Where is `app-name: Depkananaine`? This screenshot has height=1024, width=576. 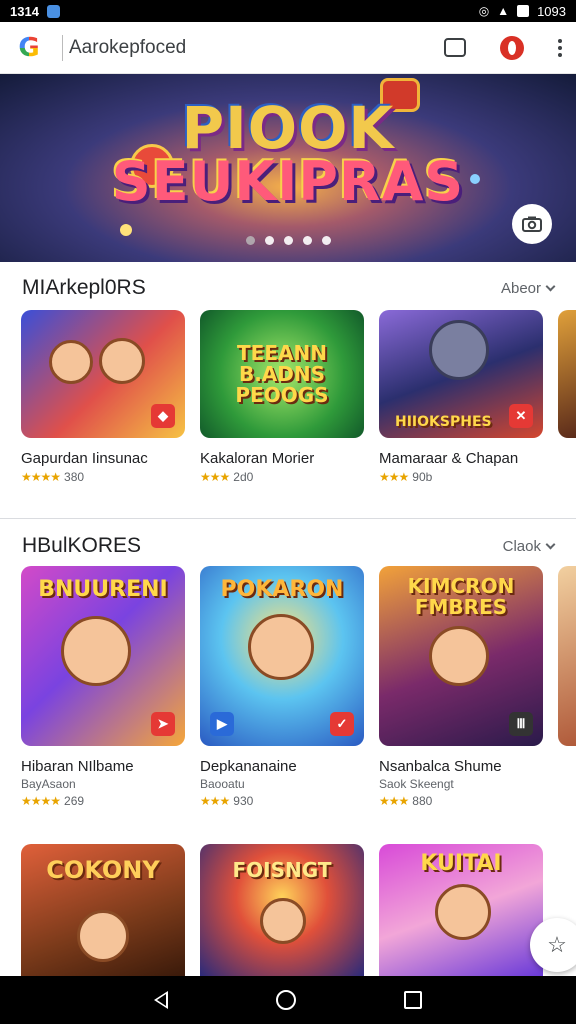 app-name: Depkananaine is located at coordinates (248, 766).